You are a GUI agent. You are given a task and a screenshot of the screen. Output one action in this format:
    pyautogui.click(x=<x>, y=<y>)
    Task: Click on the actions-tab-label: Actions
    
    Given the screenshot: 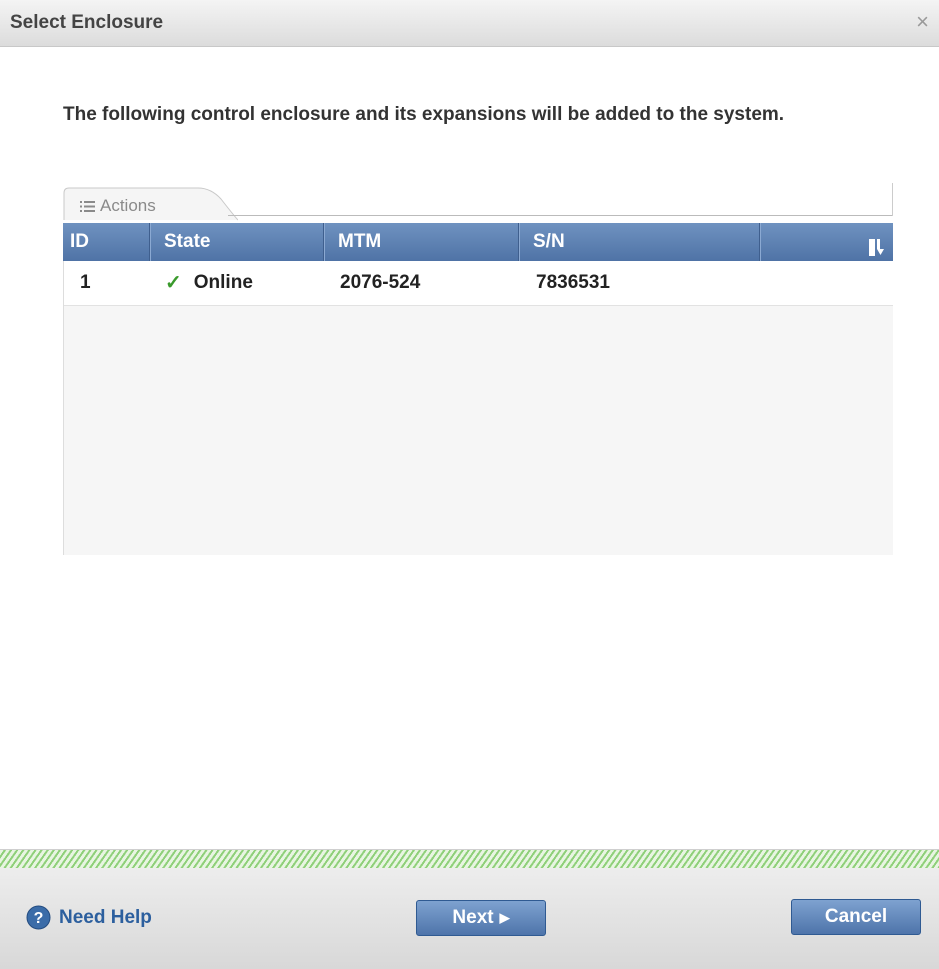 What is the action you would take?
    pyautogui.click(x=118, y=206)
    